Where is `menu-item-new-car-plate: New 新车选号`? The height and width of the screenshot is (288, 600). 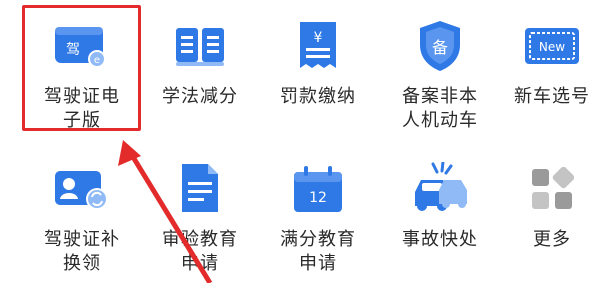 menu-item-new-car-plate: New 新车选号 is located at coordinates (546, 75).